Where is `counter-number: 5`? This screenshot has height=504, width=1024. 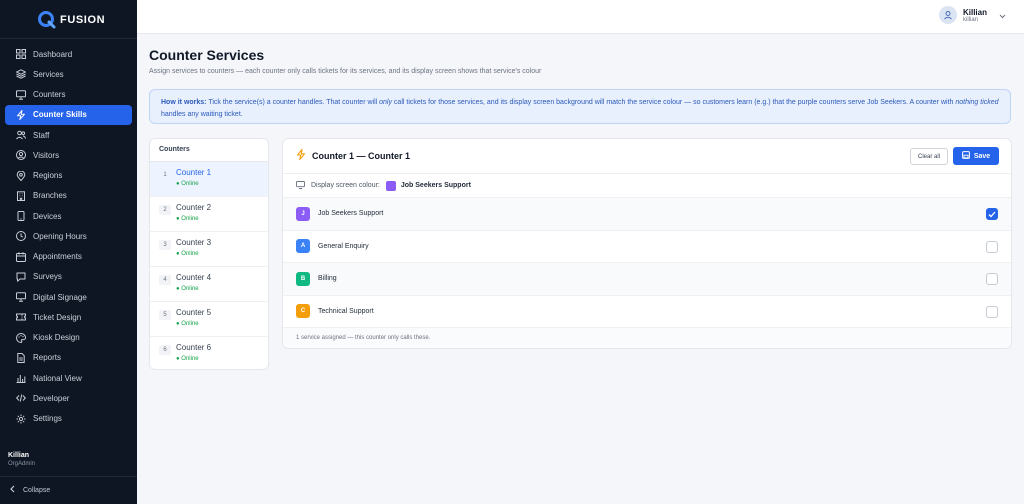
counter-number: 5 is located at coordinates (165, 315).